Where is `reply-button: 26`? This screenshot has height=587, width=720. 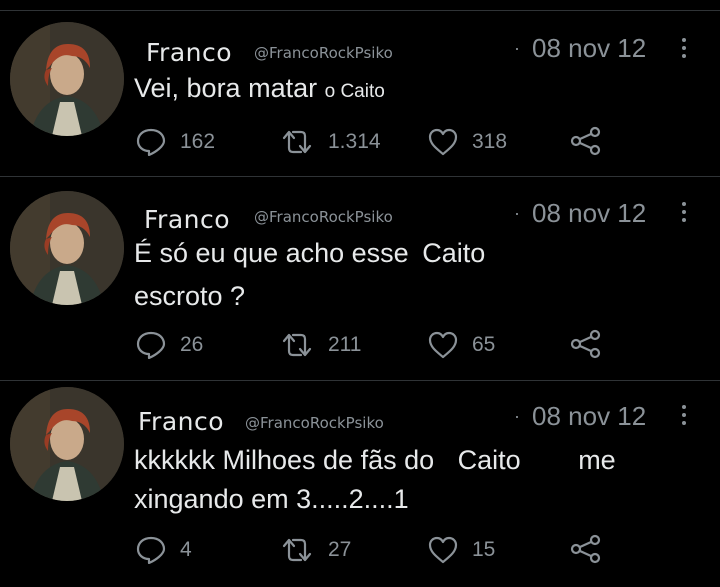
reply-button: 26 is located at coordinates (169, 345).